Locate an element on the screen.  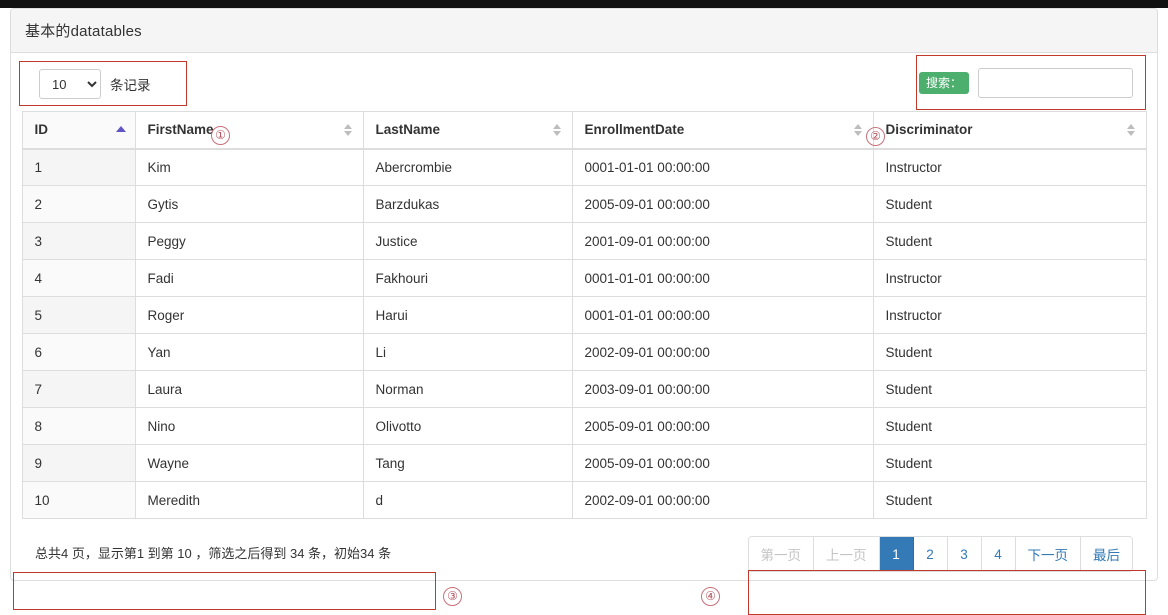
table-cell-firstname: Kim is located at coordinates (249, 167).